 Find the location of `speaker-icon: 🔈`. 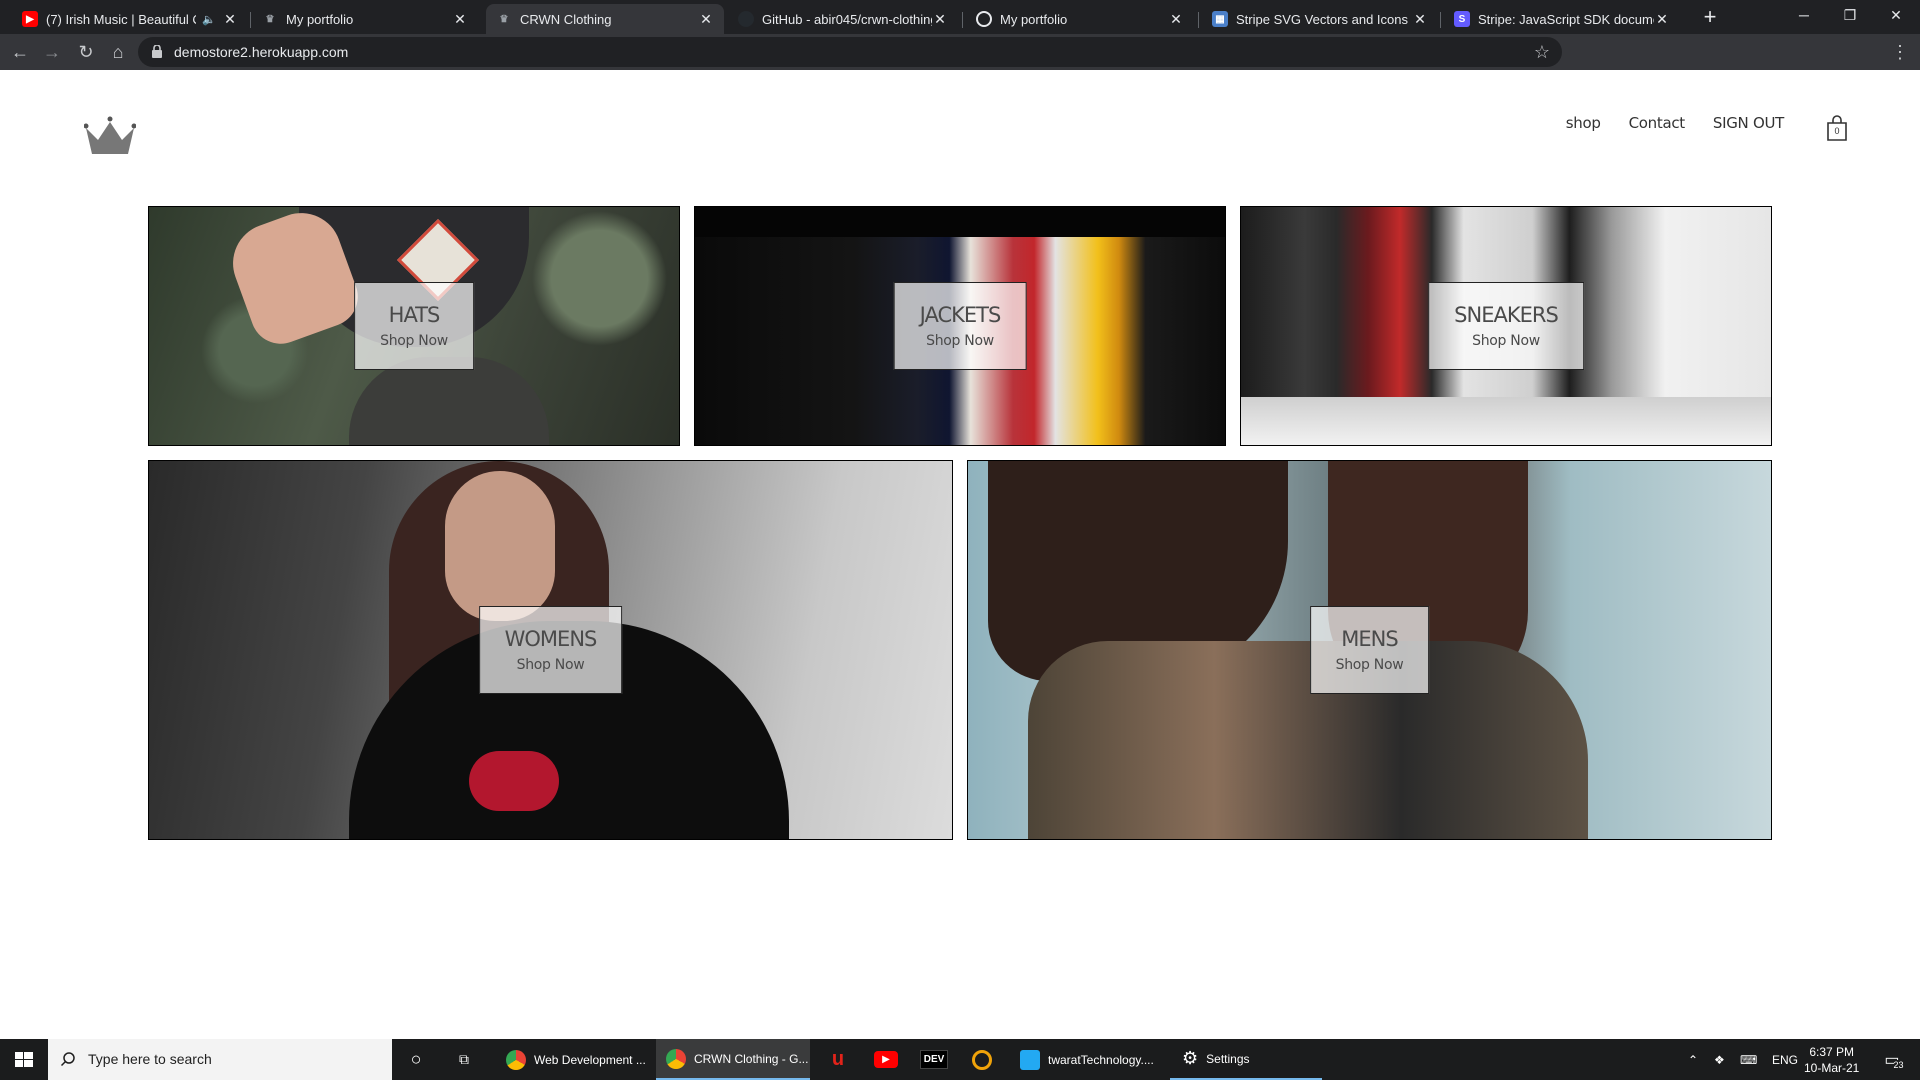

speaker-icon: 🔈 is located at coordinates (209, 19).